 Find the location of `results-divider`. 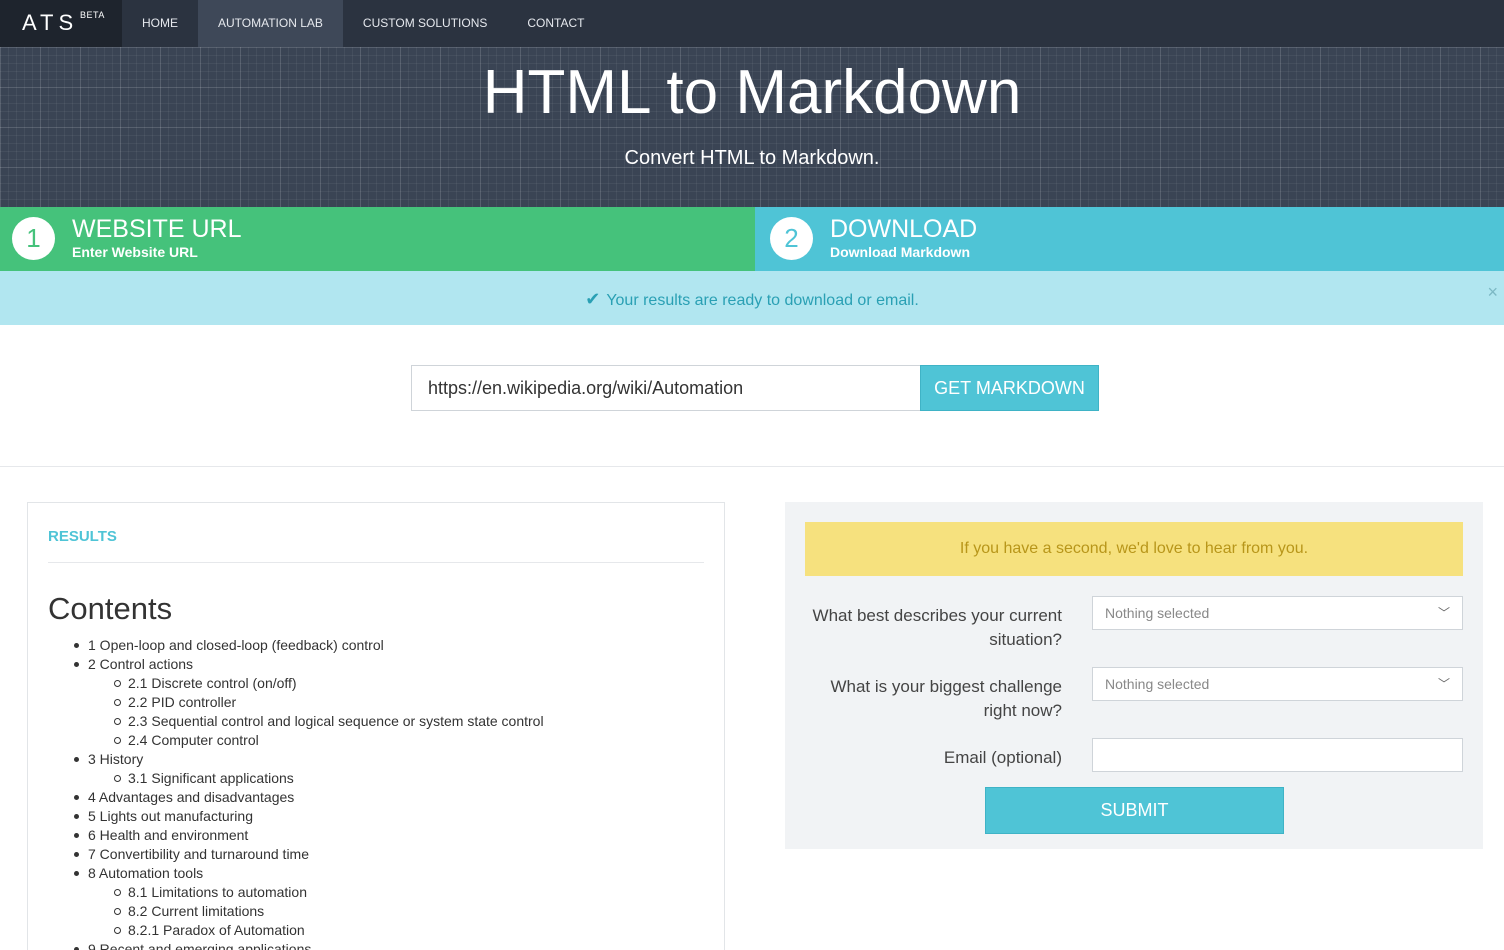

results-divider is located at coordinates (376, 562).